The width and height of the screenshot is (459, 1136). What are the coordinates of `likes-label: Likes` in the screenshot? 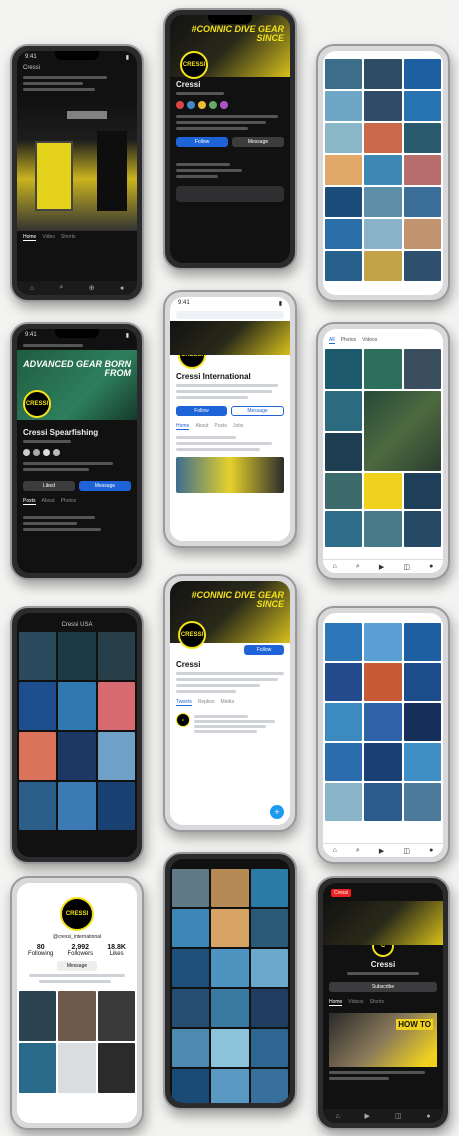 It's located at (116, 954).